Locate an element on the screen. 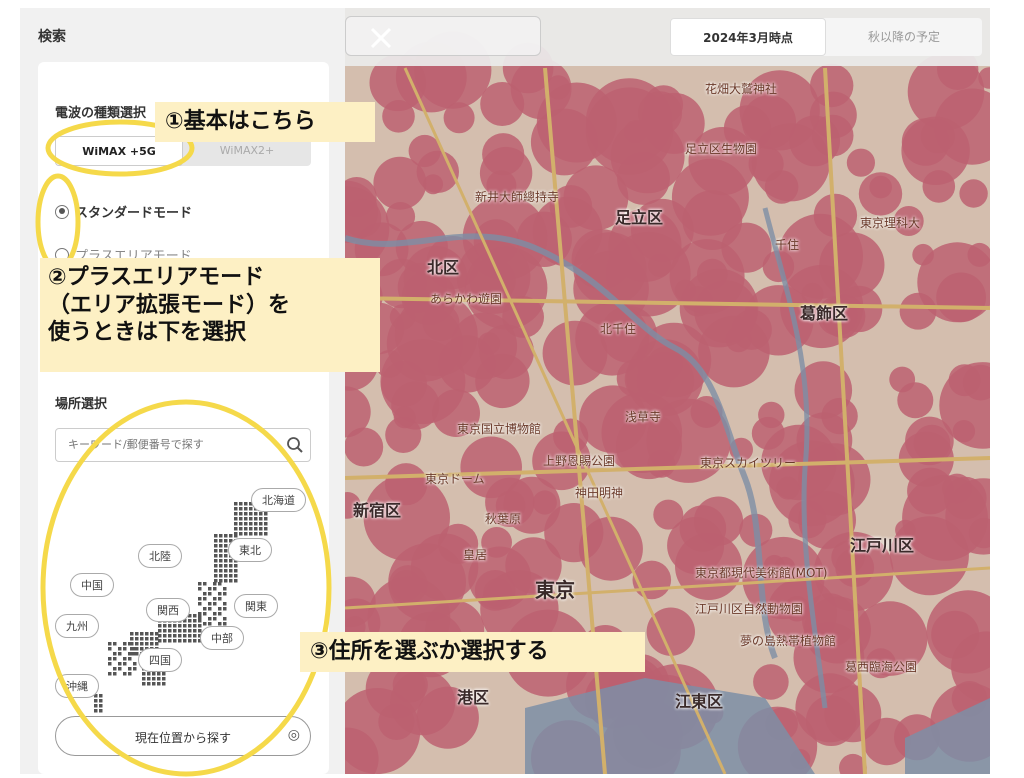 The image size is (1024, 778). sidebar-title: 検索 is located at coordinates (52, 37).